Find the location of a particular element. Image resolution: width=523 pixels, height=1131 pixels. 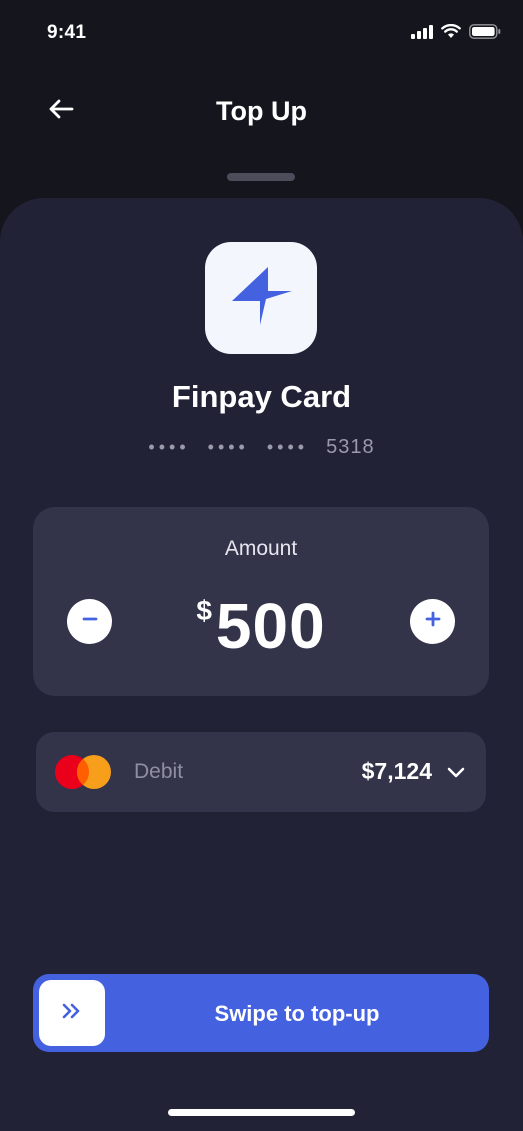

payment-source-selector: Debit $7,124 is located at coordinates (261, 772).